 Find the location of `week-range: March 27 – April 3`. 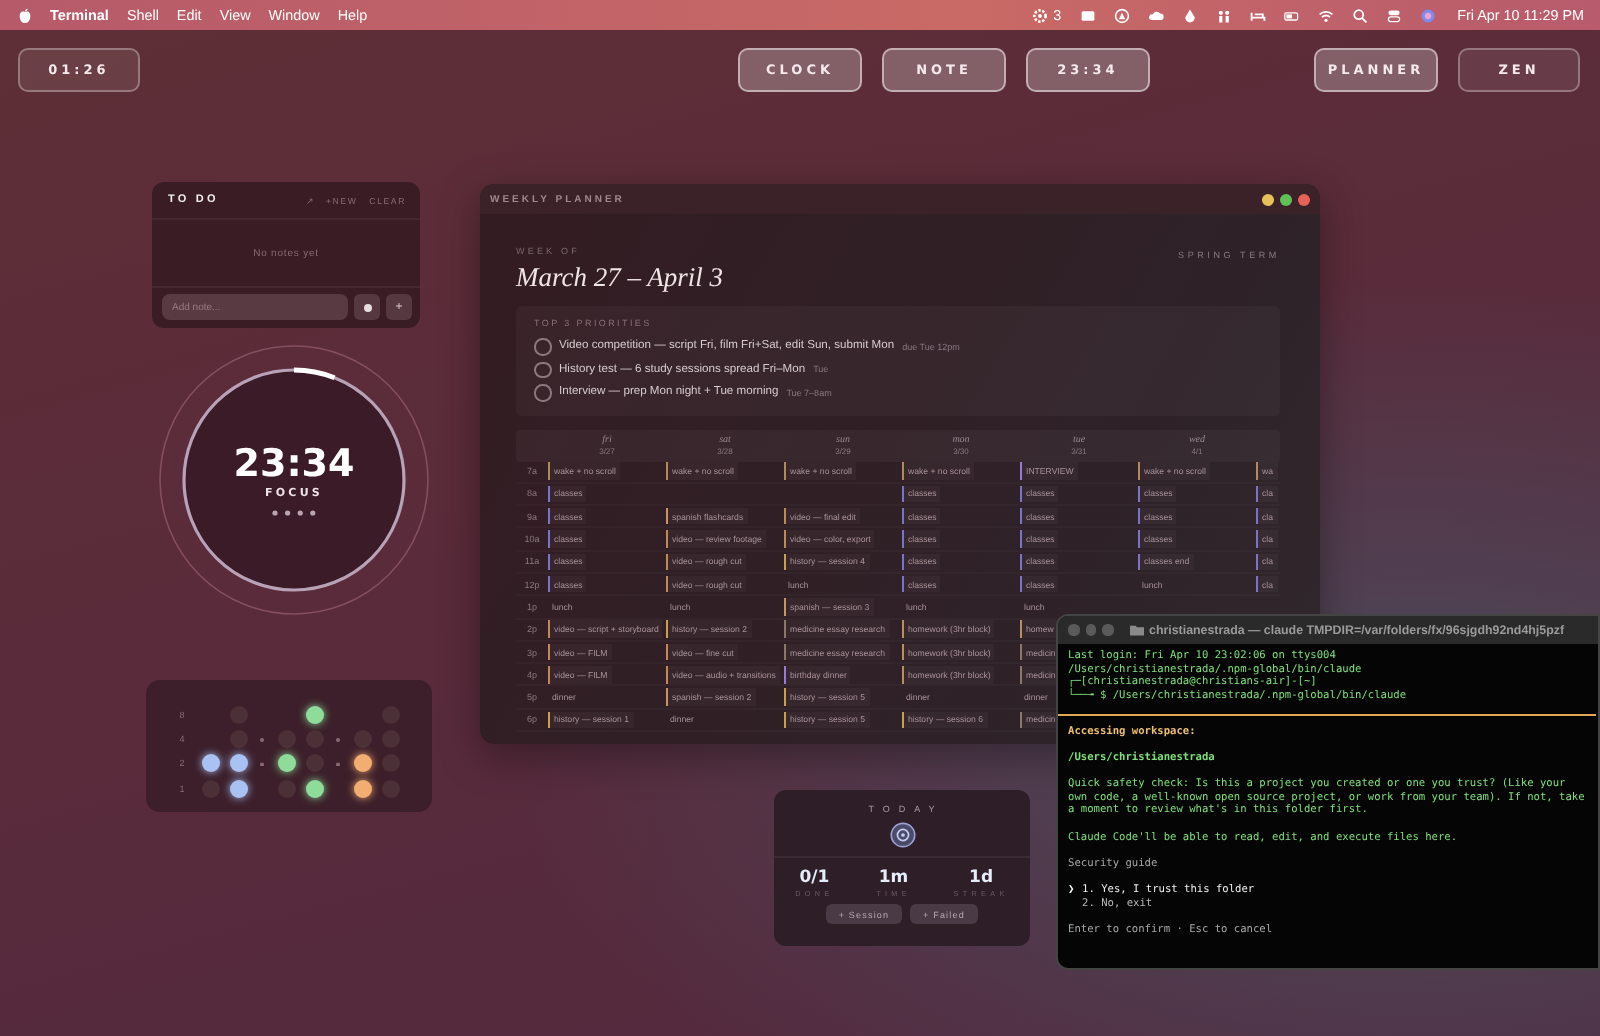

week-range: March 27 – April 3 is located at coordinates (619, 278).